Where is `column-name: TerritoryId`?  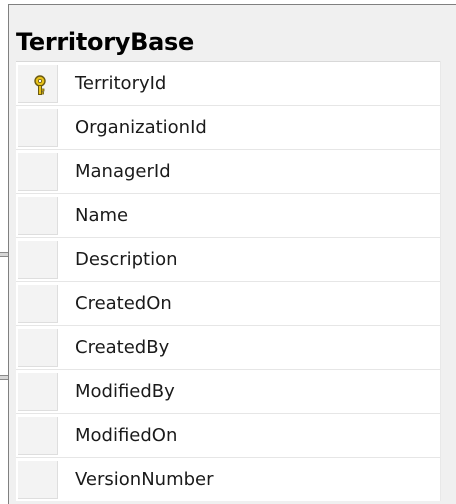
column-name: TerritoryId is located at coordinates (121, 83).